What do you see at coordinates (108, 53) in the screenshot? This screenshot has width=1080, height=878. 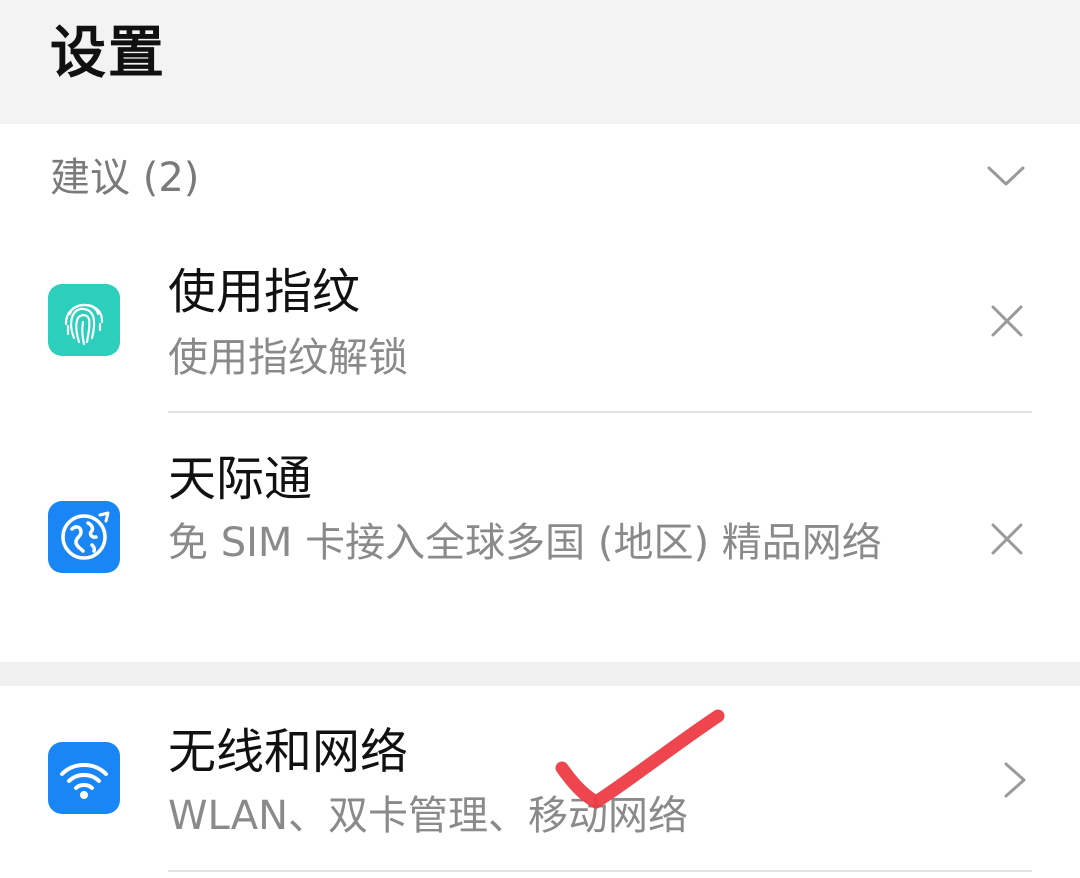 I see `page-title: 设置` at bounding box center [108, 53].